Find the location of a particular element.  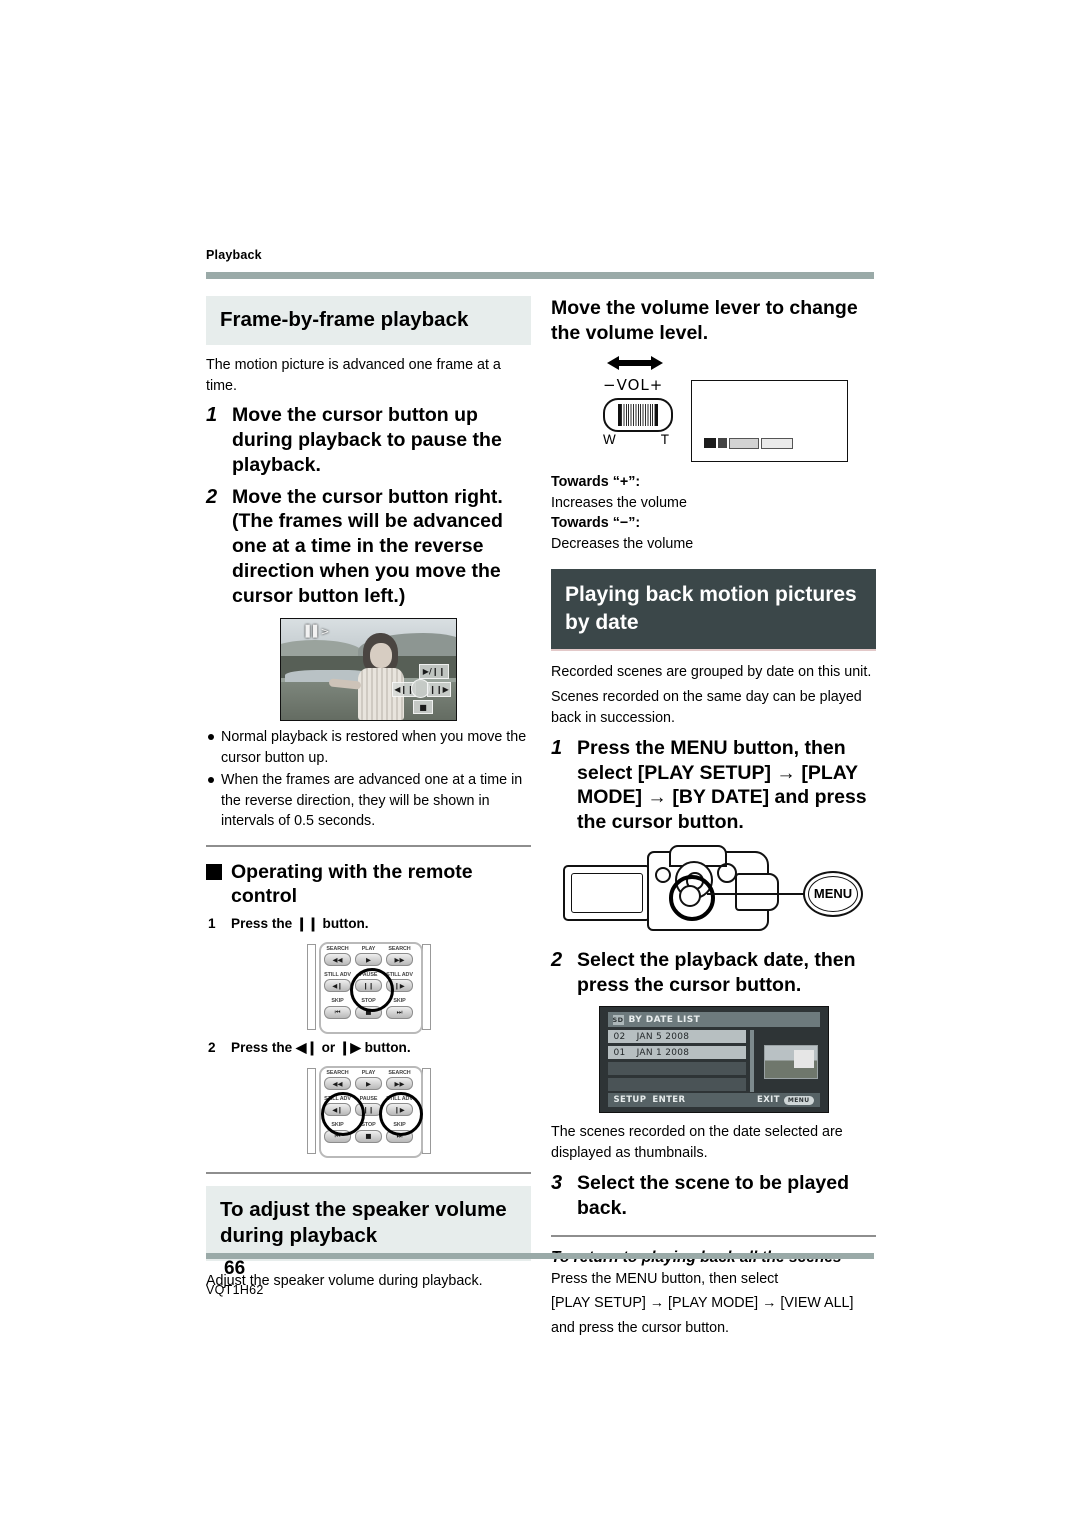

photo-frame: ▌▌> ▶/❙❙ ◀❙❙ ❙❙▶ ■ is located at coordinates (368, 670).